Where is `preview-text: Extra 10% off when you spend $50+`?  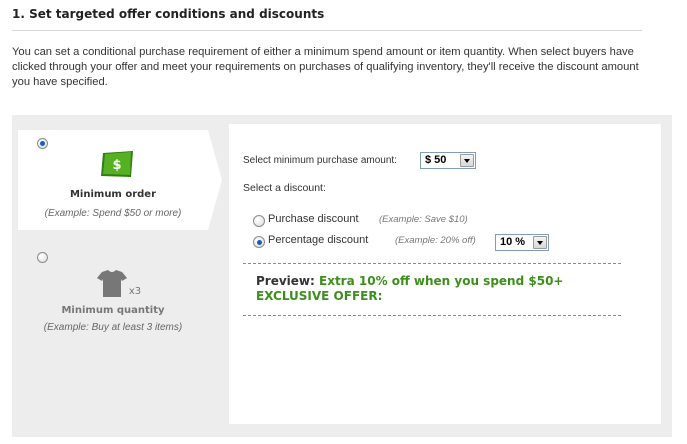
preview-text: Extra 10% off when you spend $50+ is located at coordinates (441, 281).